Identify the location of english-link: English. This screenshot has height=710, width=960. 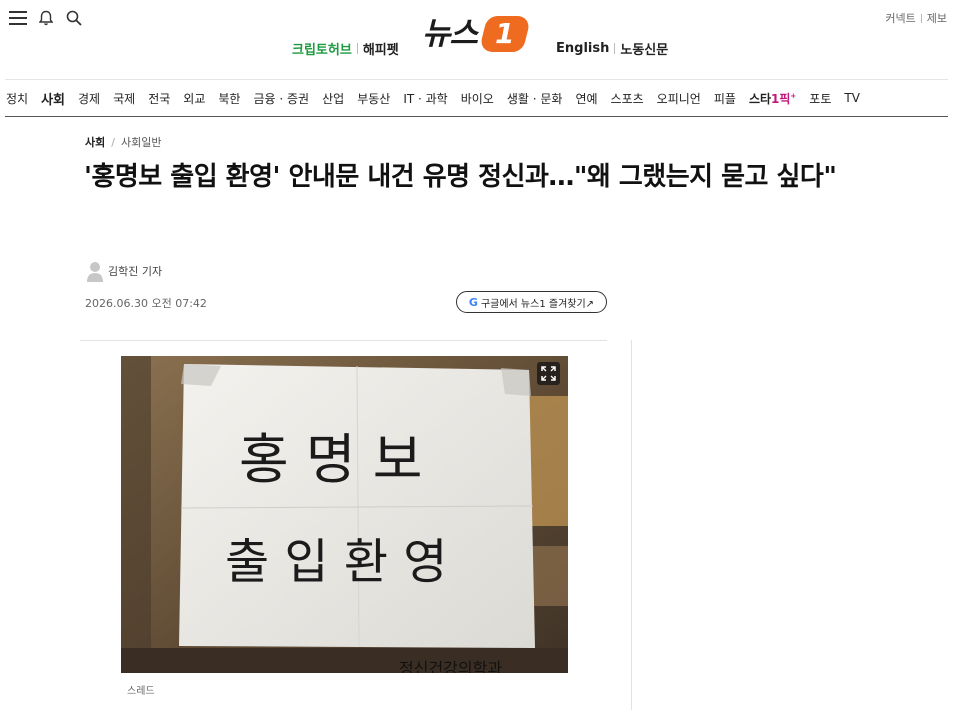
(582, 48).